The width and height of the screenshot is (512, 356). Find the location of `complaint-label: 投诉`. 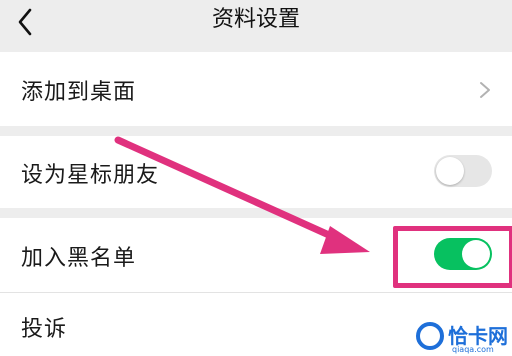

complaint-label: 投诉 is located at coordinates (44, 329).